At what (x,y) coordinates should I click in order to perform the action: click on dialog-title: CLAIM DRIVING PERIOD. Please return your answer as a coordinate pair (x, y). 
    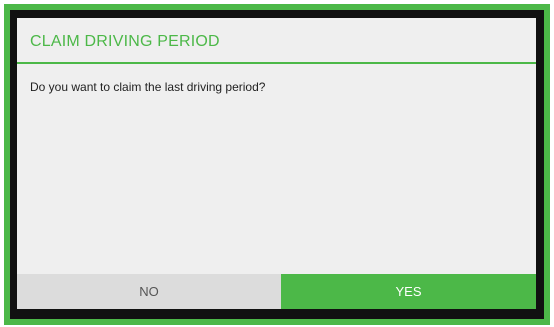
    Looking at the image, I should click on (125, 41).